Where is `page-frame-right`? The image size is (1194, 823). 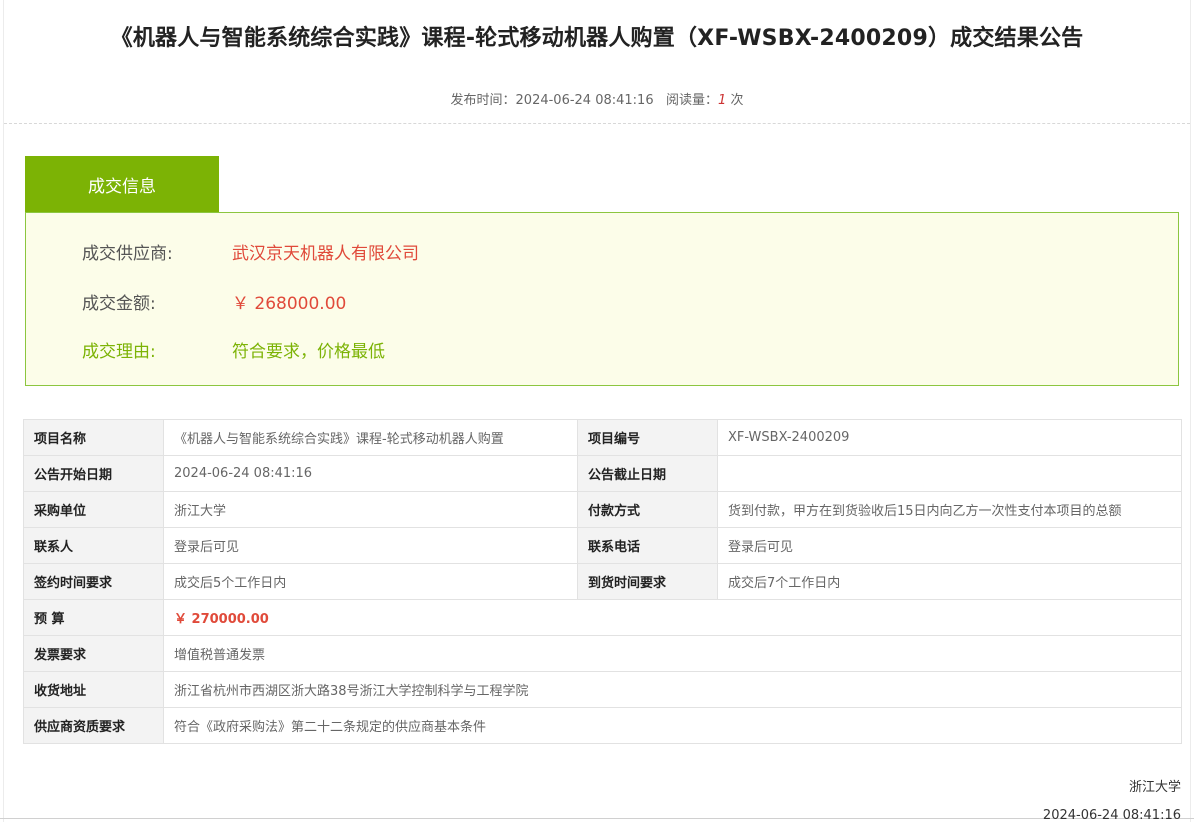
page-frame-right is located at coordinates (1190, 411).